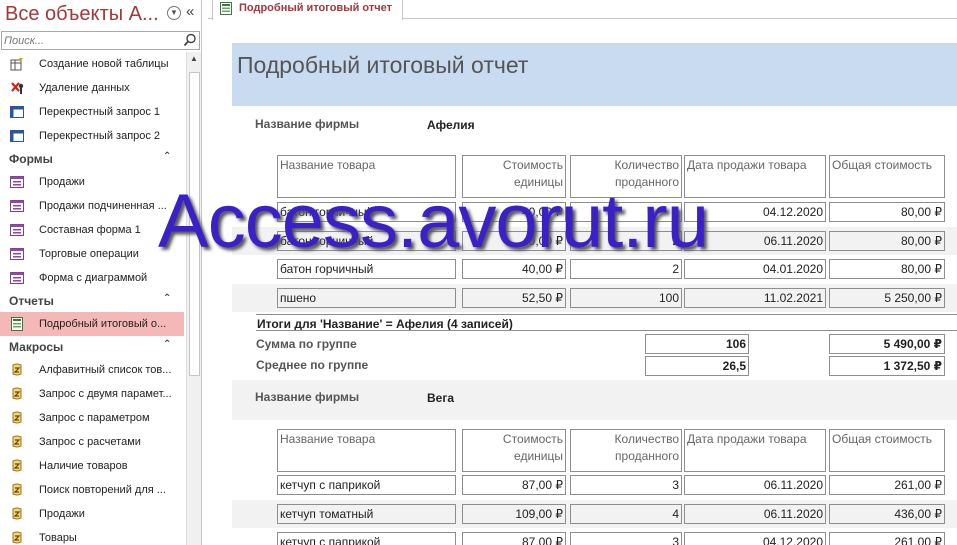 The height and width of the screenshot is (545, 957). What do you see at coordinates (755, 298) in the screenshot?
I see `cell-sale-date: 11.02.2021` at bounding box center [755, 298].